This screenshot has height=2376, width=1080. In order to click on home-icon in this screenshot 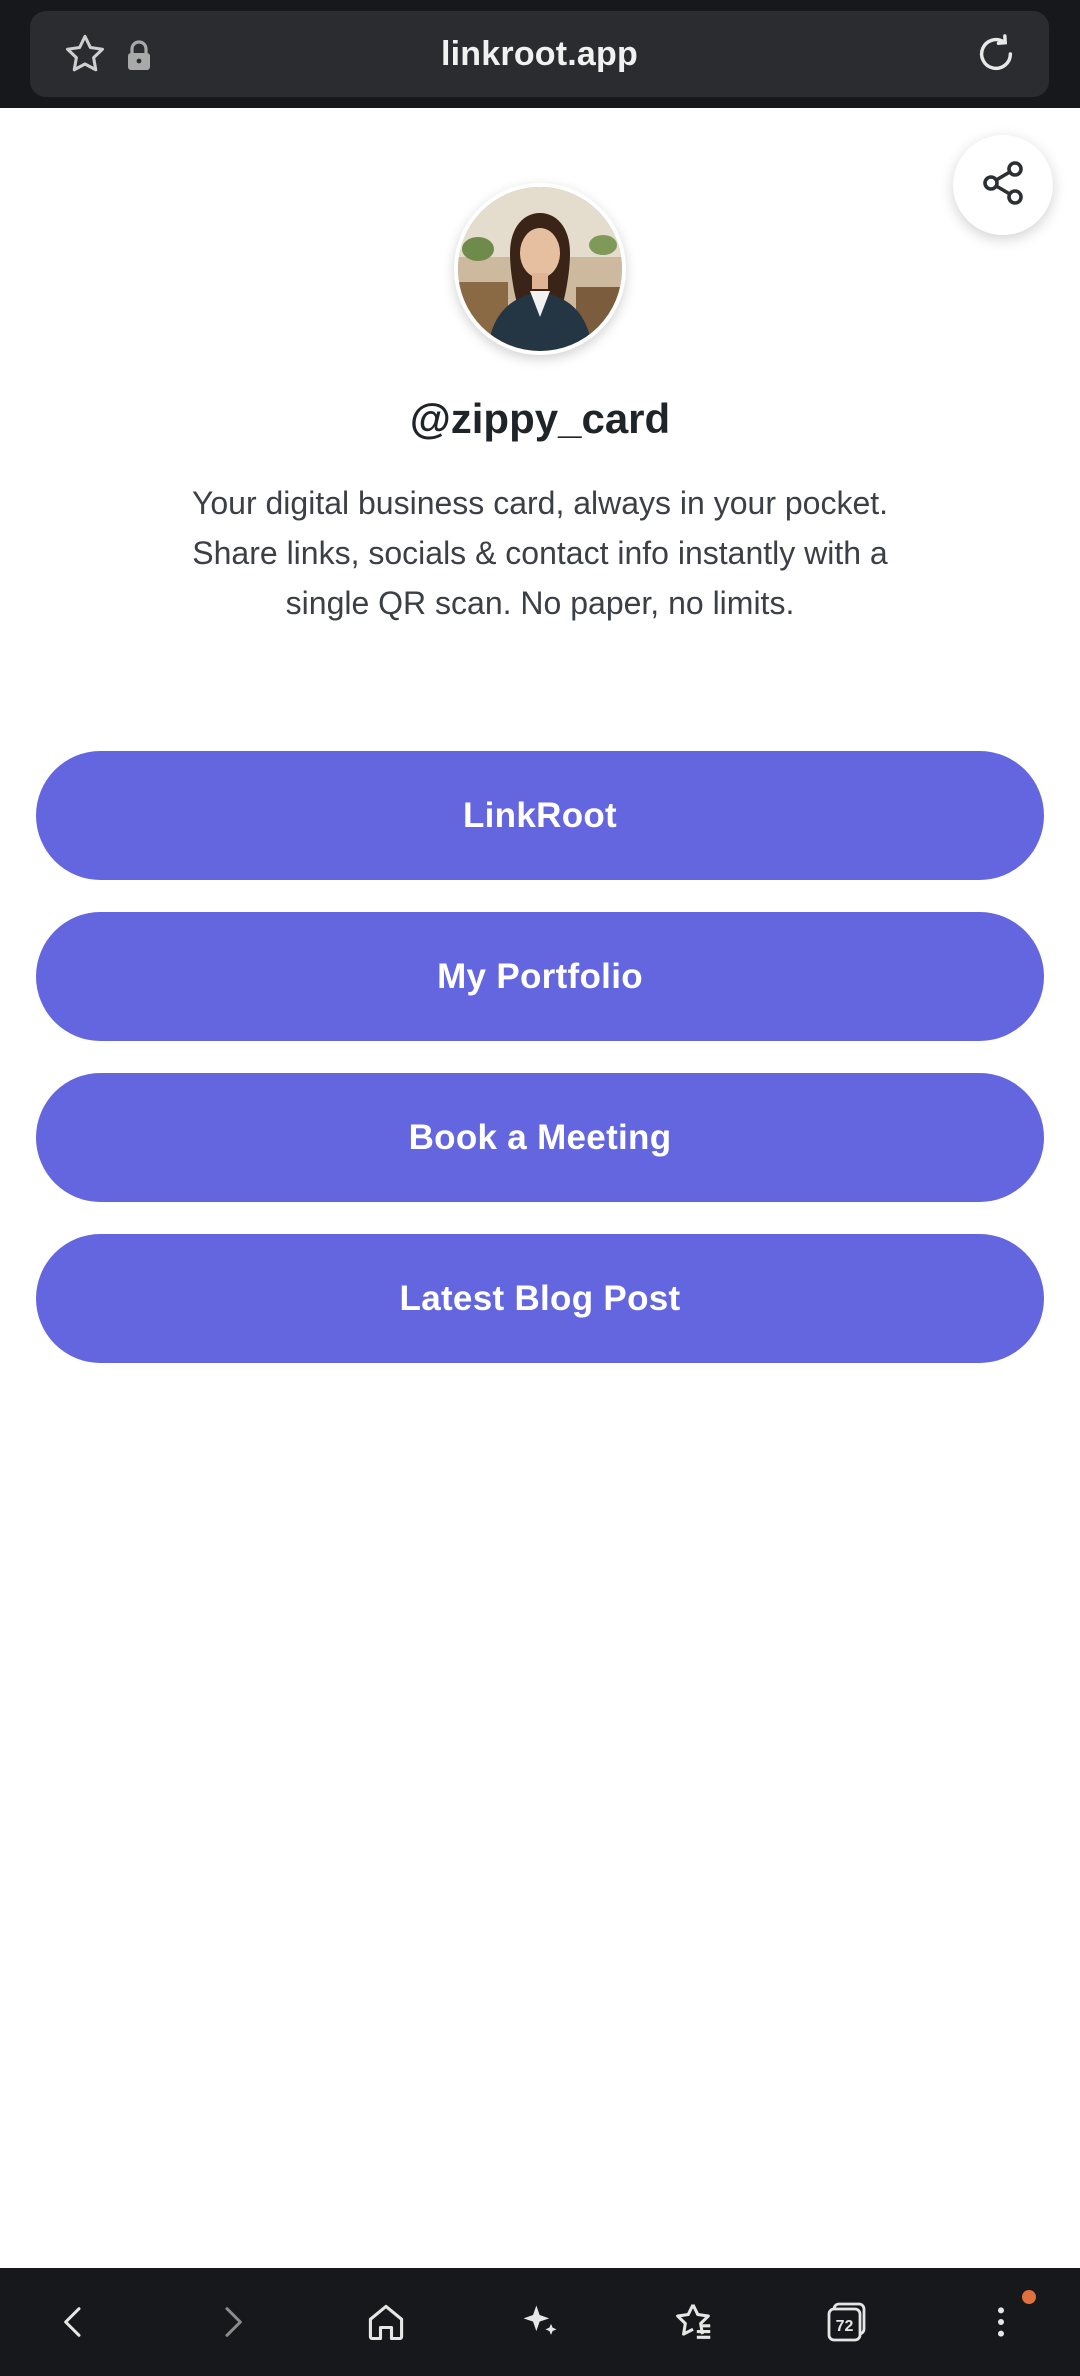, I will do `click(386, 2322)`.